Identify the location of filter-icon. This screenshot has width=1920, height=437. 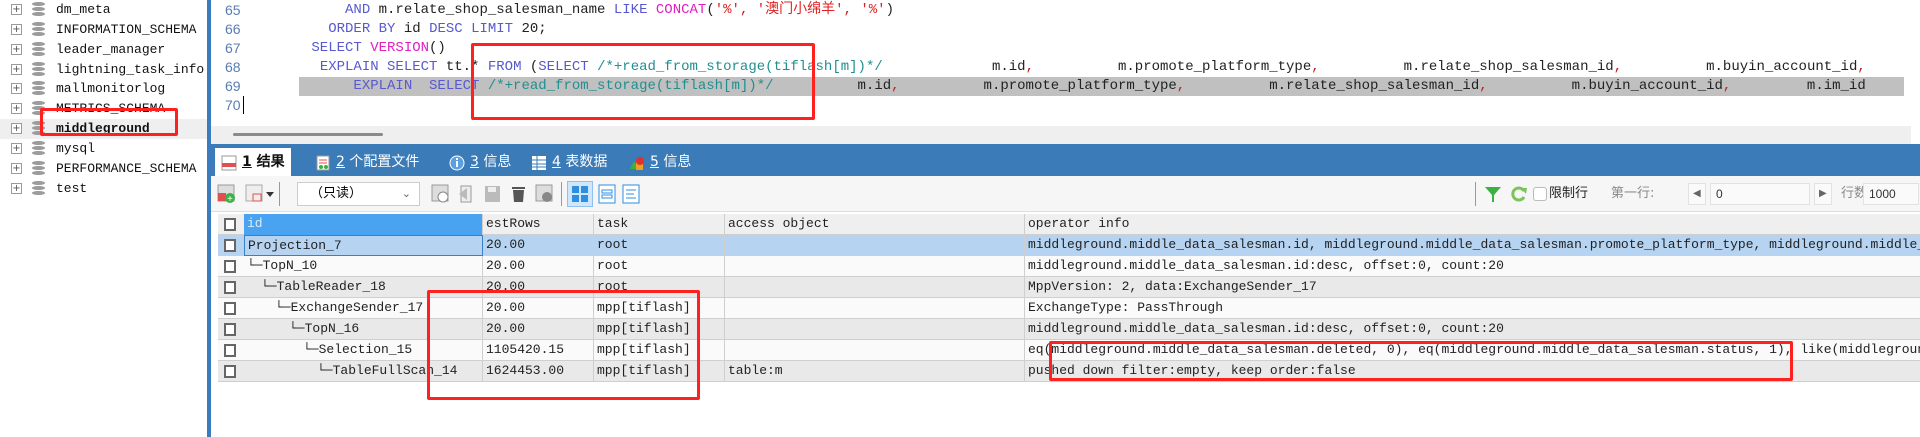
(1493, 194).